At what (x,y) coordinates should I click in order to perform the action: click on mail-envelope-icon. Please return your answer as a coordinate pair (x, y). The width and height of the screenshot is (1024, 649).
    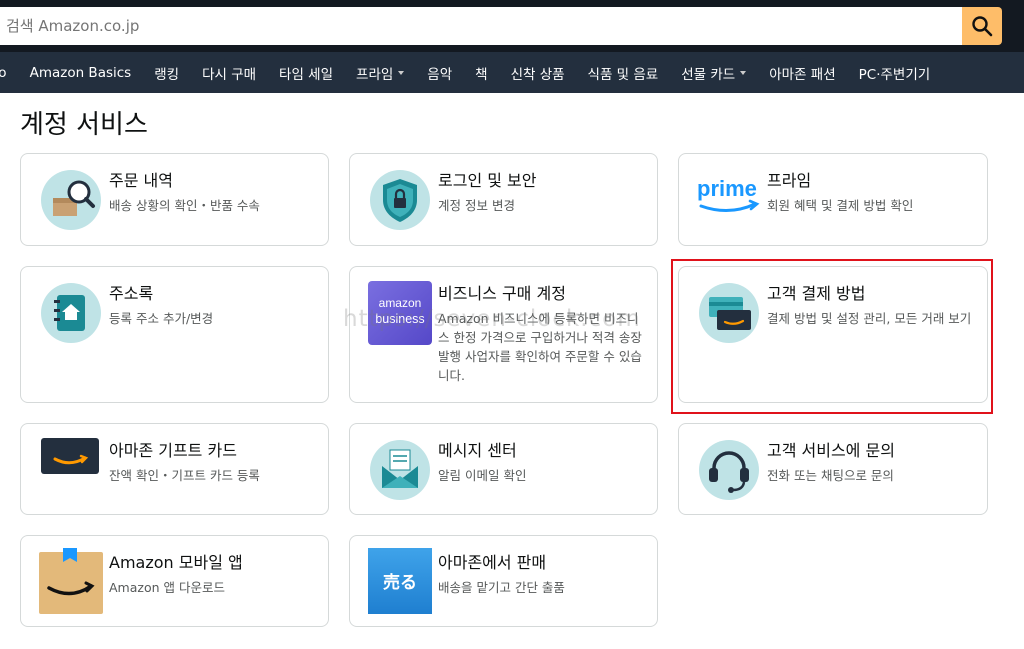
    Looking at the image, I should click on (400, 470).